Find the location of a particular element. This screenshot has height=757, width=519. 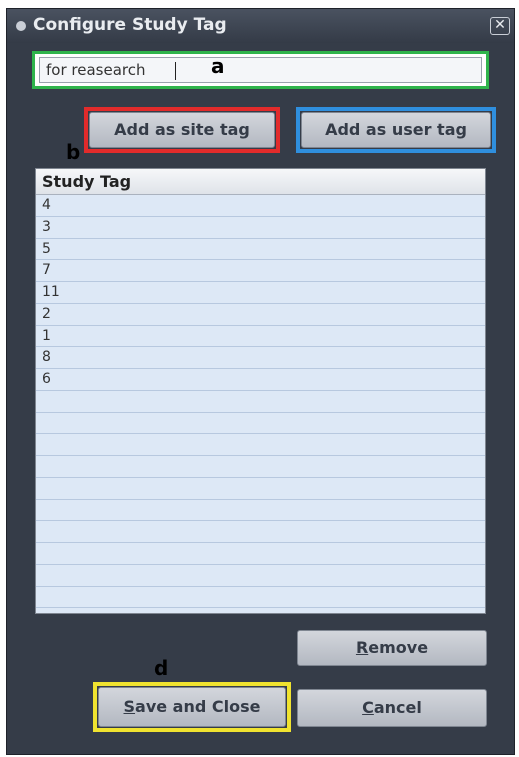

study-tag-input is located at coordinates (260, 70).